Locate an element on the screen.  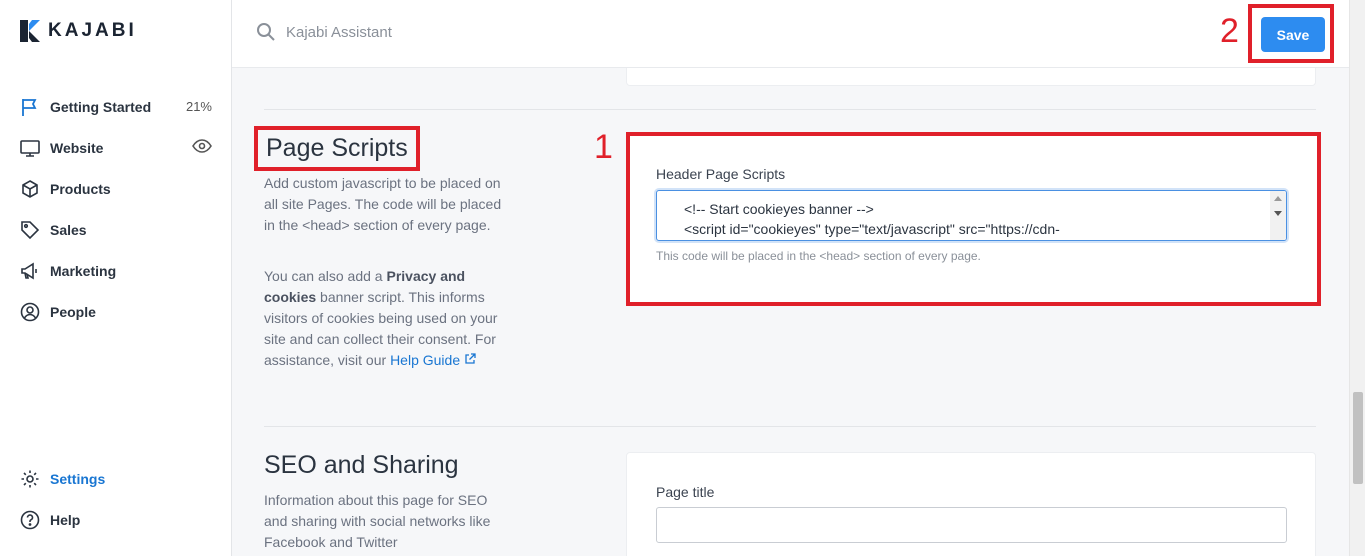
previous-section-card is located at coordinates (971, 77).